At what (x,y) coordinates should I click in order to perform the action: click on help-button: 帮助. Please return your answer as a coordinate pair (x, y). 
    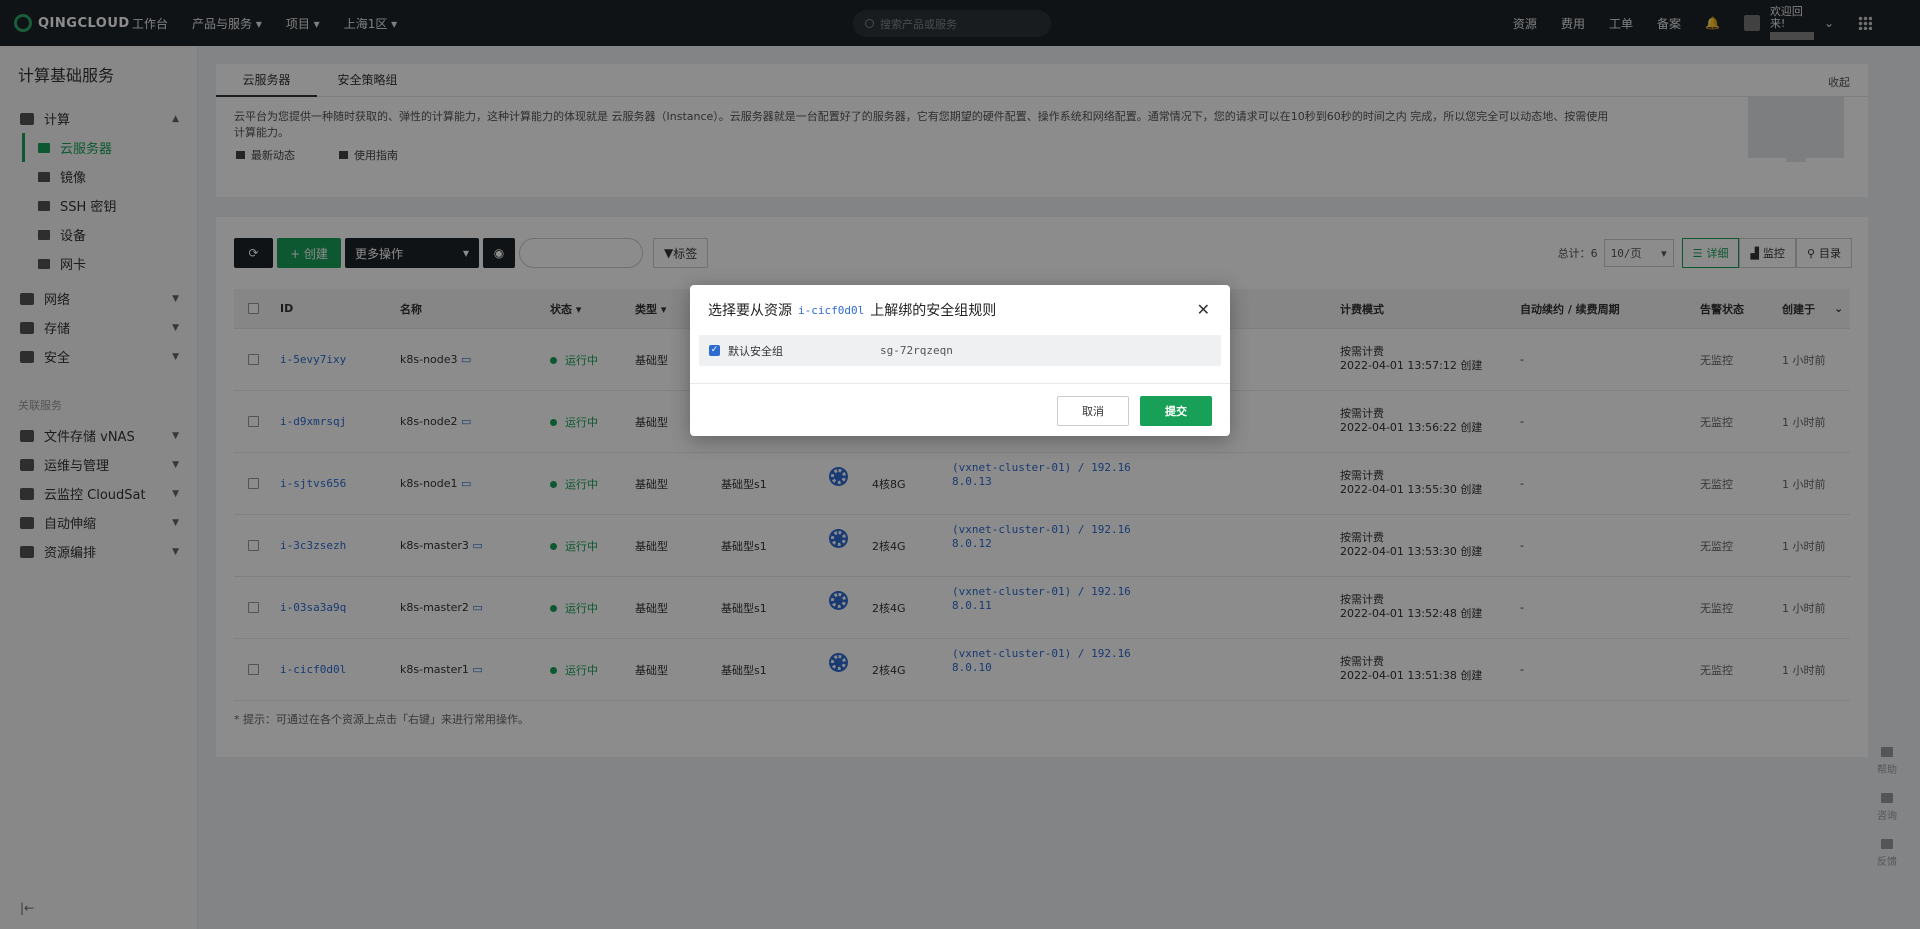
    Looking at the image, I should click on (1887, 761).